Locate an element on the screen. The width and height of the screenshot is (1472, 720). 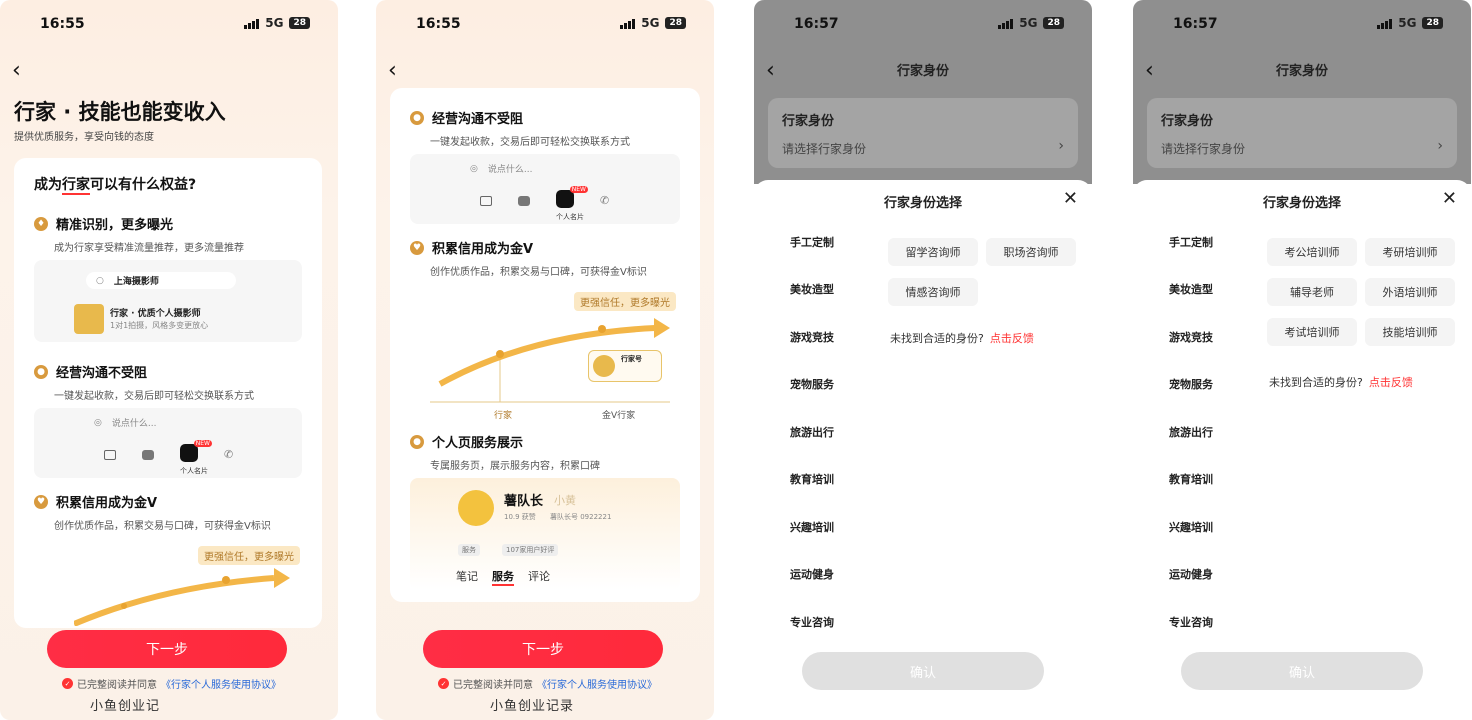
option-chip: 职场咨询师 is located at coordinates (1031, 252).